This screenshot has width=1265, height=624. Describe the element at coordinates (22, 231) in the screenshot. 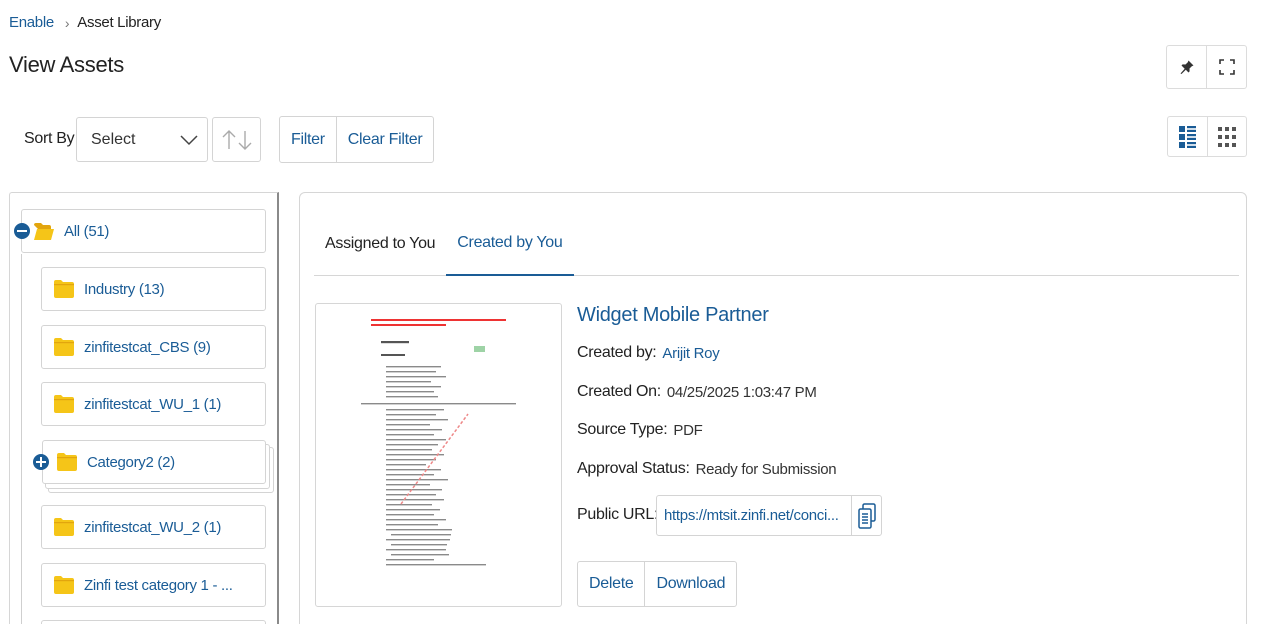

I see `collapse-icon` at that location.